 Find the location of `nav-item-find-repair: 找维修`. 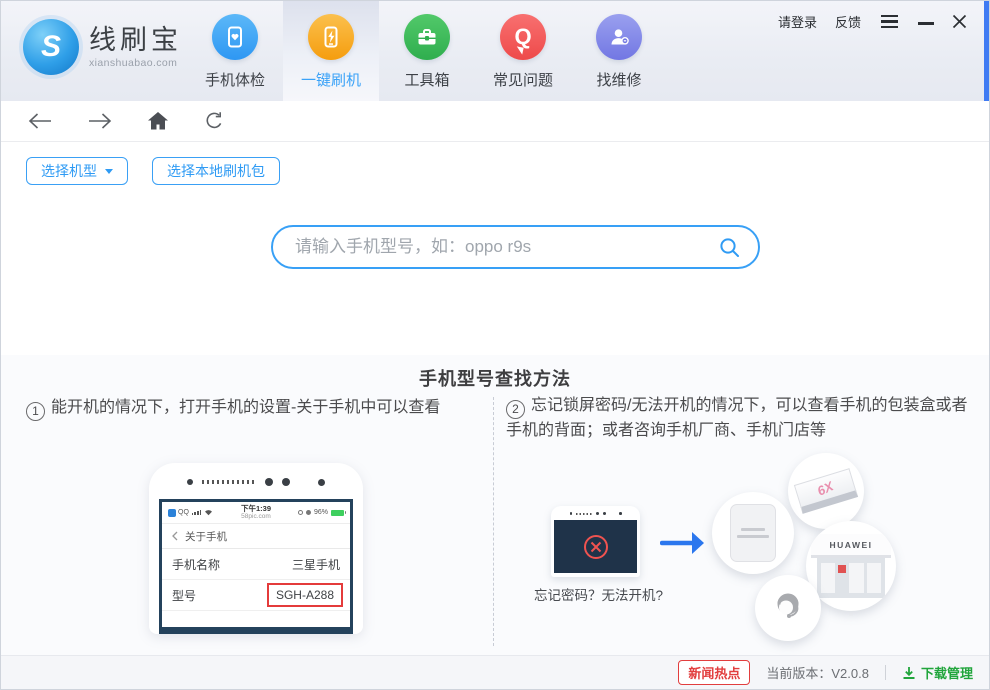

nav-item-find-repair: 找维修 is located at coordinates (619, 51).